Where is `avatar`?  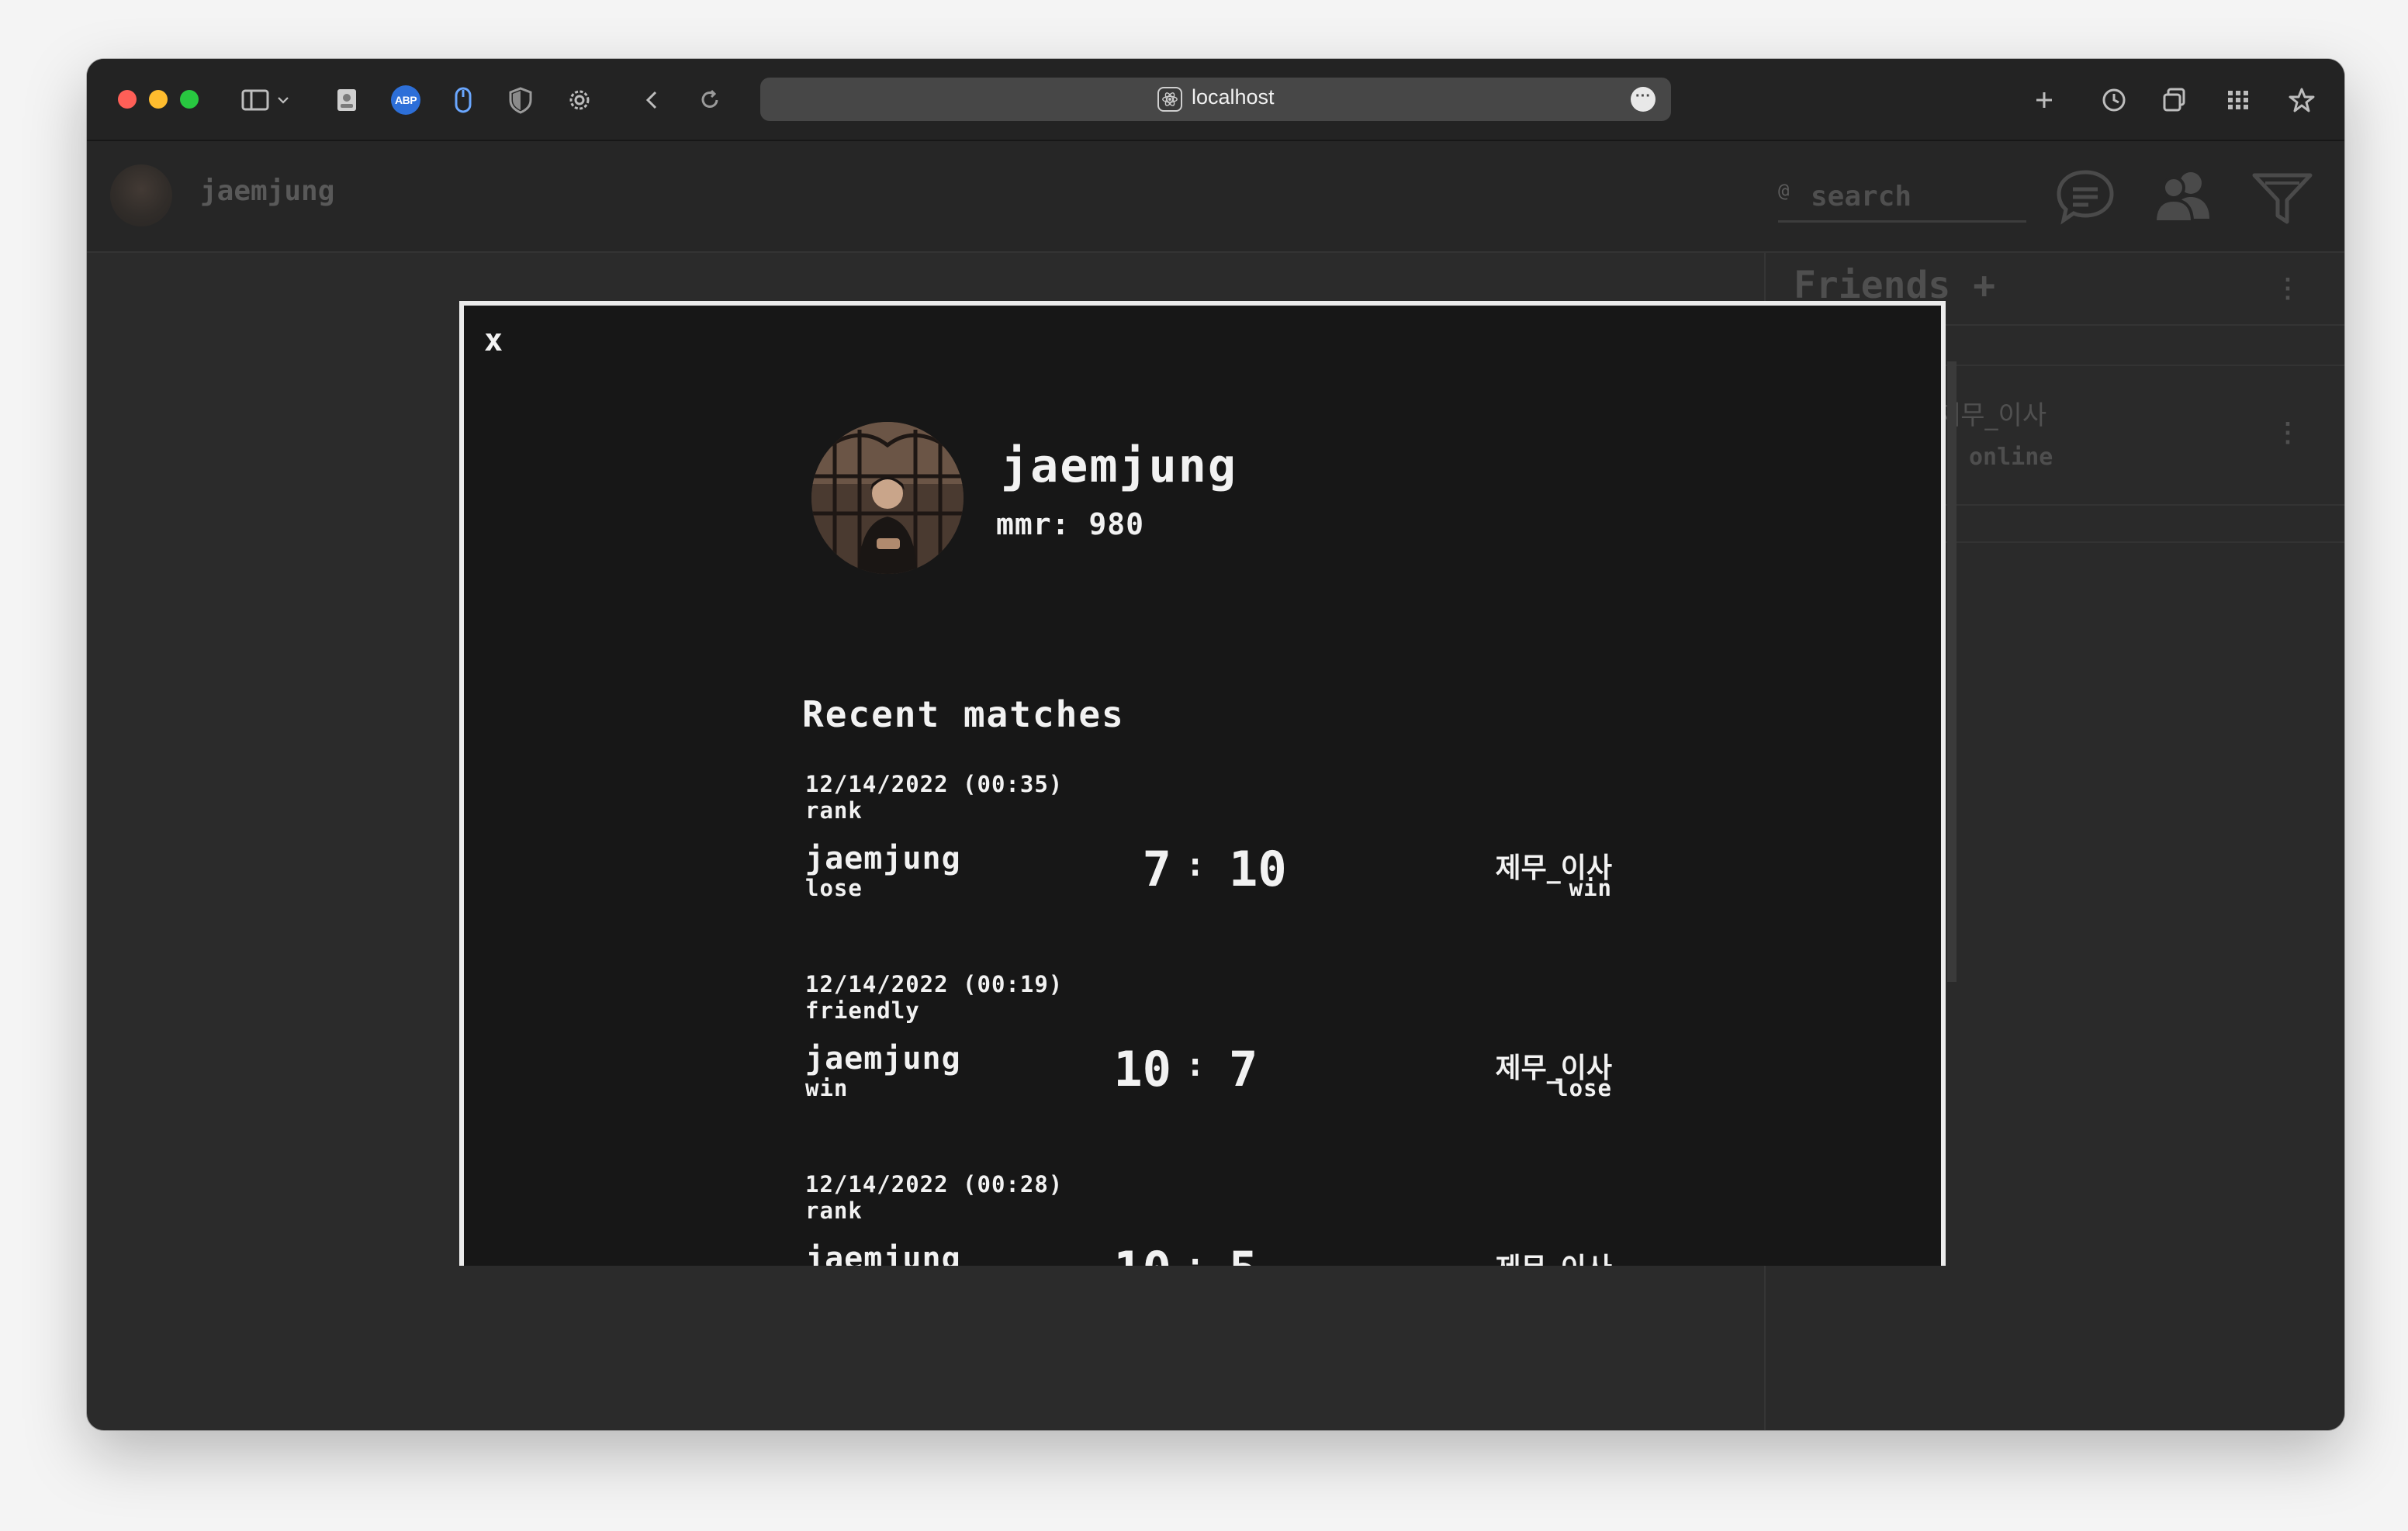 avatar is located at coordinates (141, 195).